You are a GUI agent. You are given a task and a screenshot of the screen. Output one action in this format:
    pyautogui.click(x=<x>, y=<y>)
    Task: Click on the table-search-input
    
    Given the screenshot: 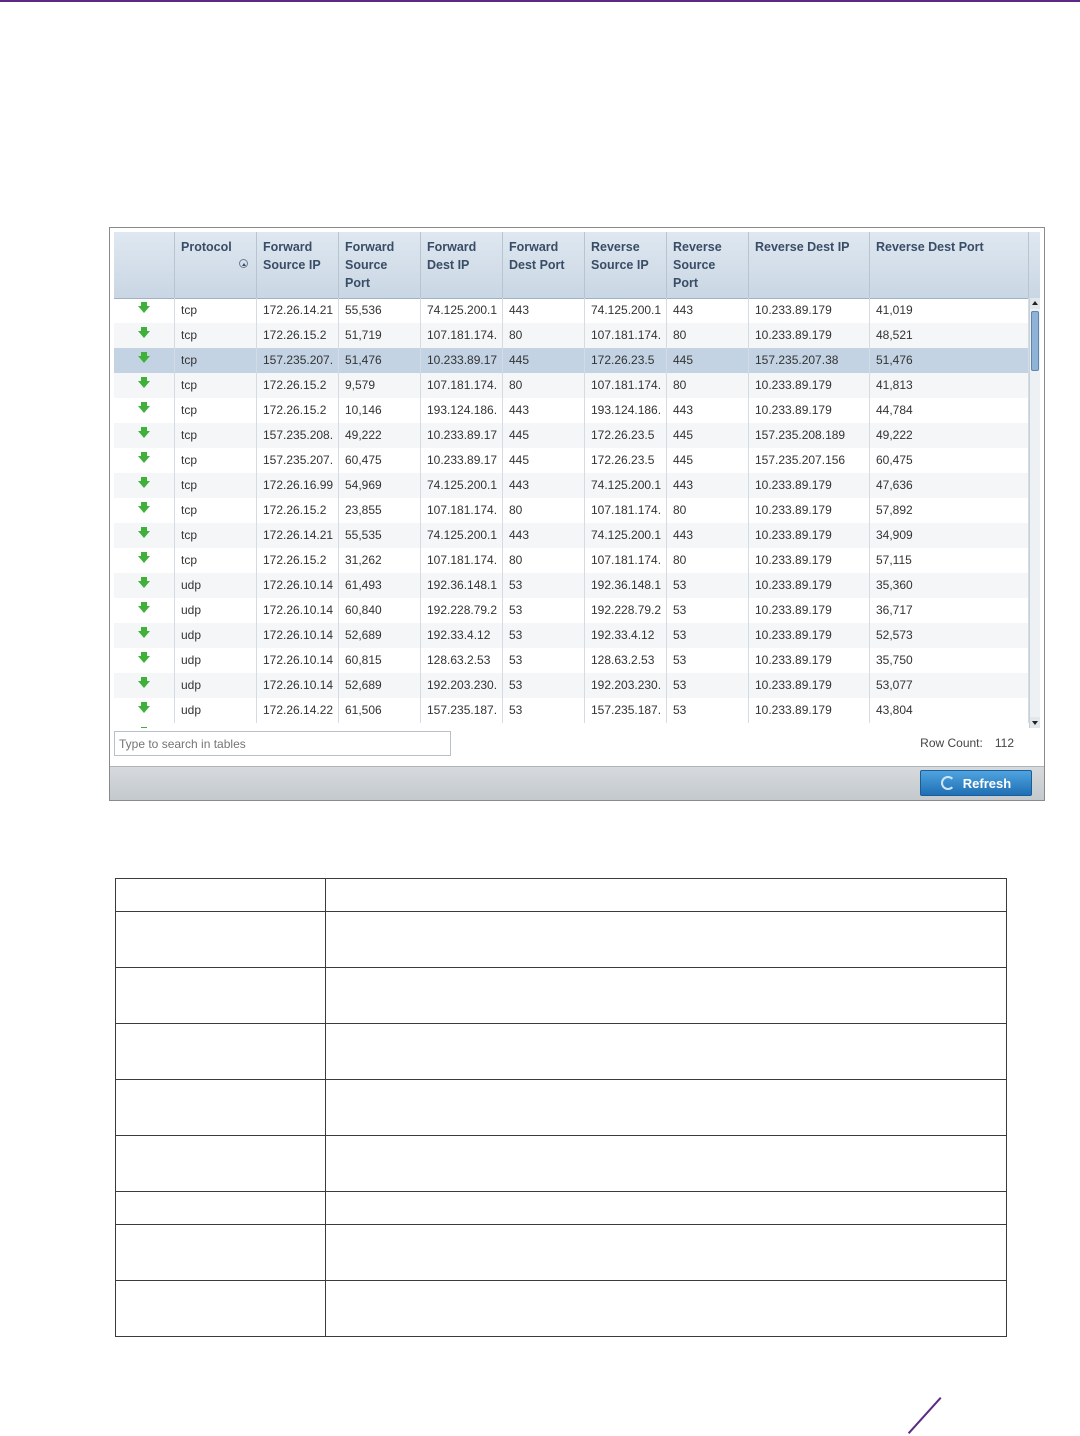 What is the action you would take?
    pyautogui.click(x=282, y=743)
    